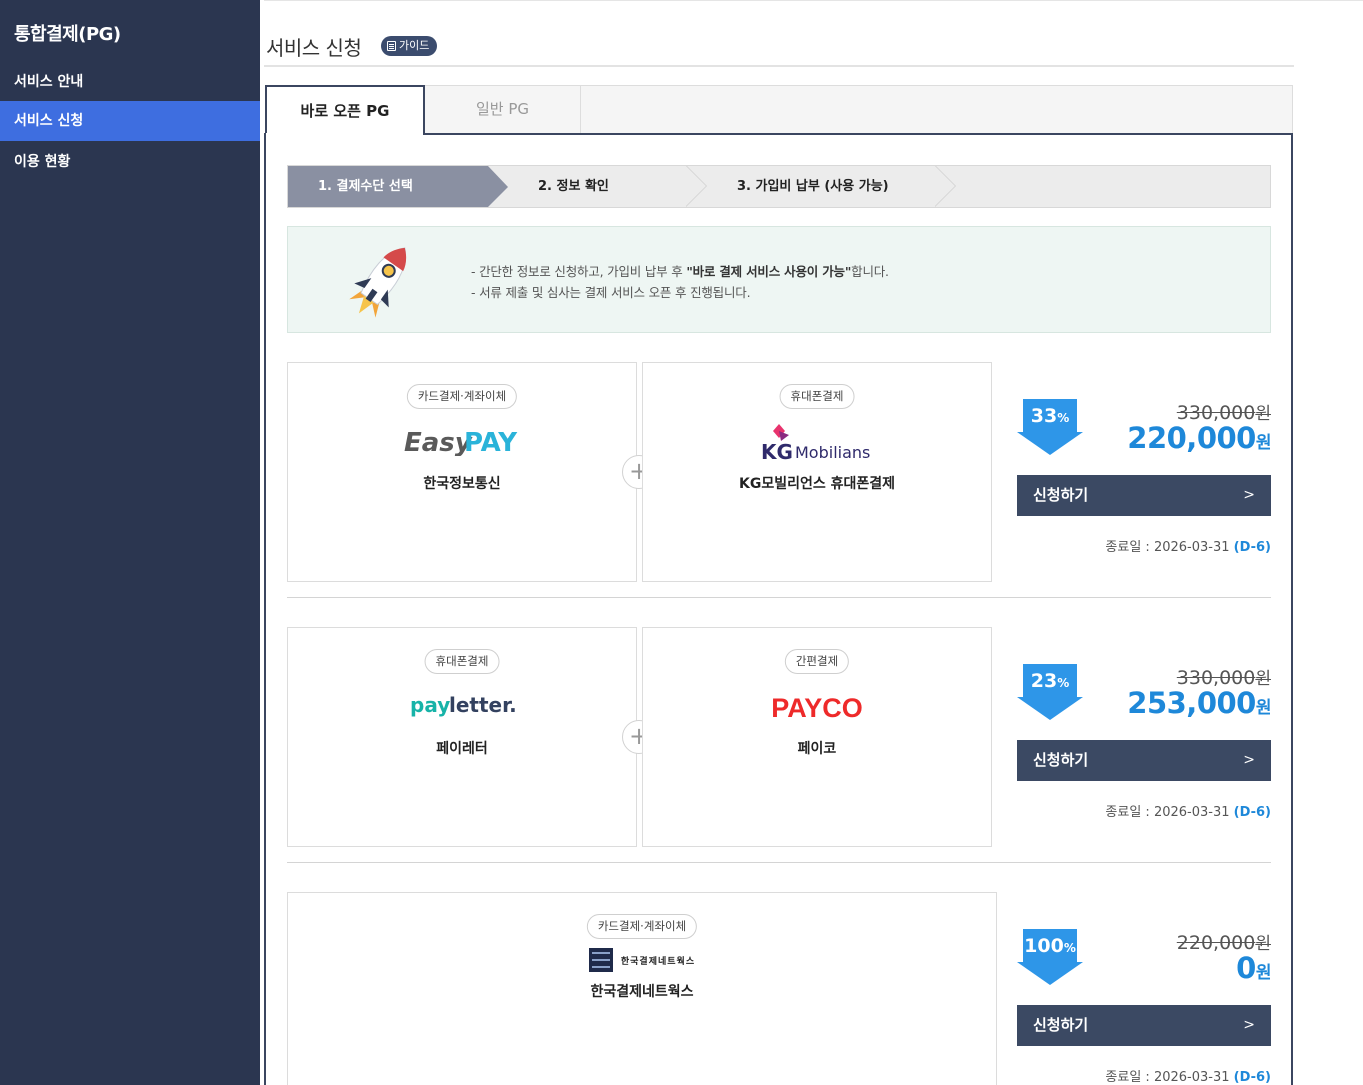 This screenshot has height=1085, width=1363. I want to click on guide-label: 가이드, so click(414, 45).